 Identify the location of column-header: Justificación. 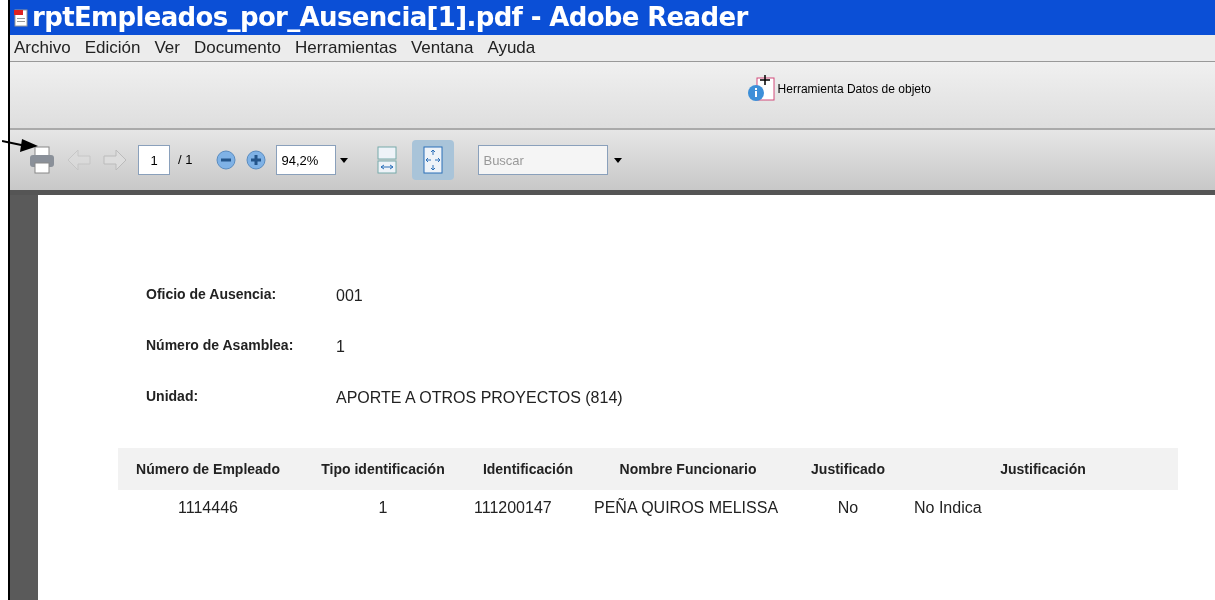
(1043, 469).